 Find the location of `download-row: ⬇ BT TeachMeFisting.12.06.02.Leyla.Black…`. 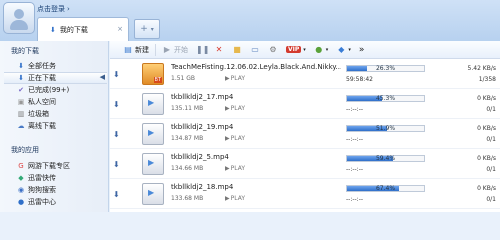

download-row: ⬇ BT TeachMeFisting.12.06.02.Leyla.Black… is located at coordinates (305, 74).